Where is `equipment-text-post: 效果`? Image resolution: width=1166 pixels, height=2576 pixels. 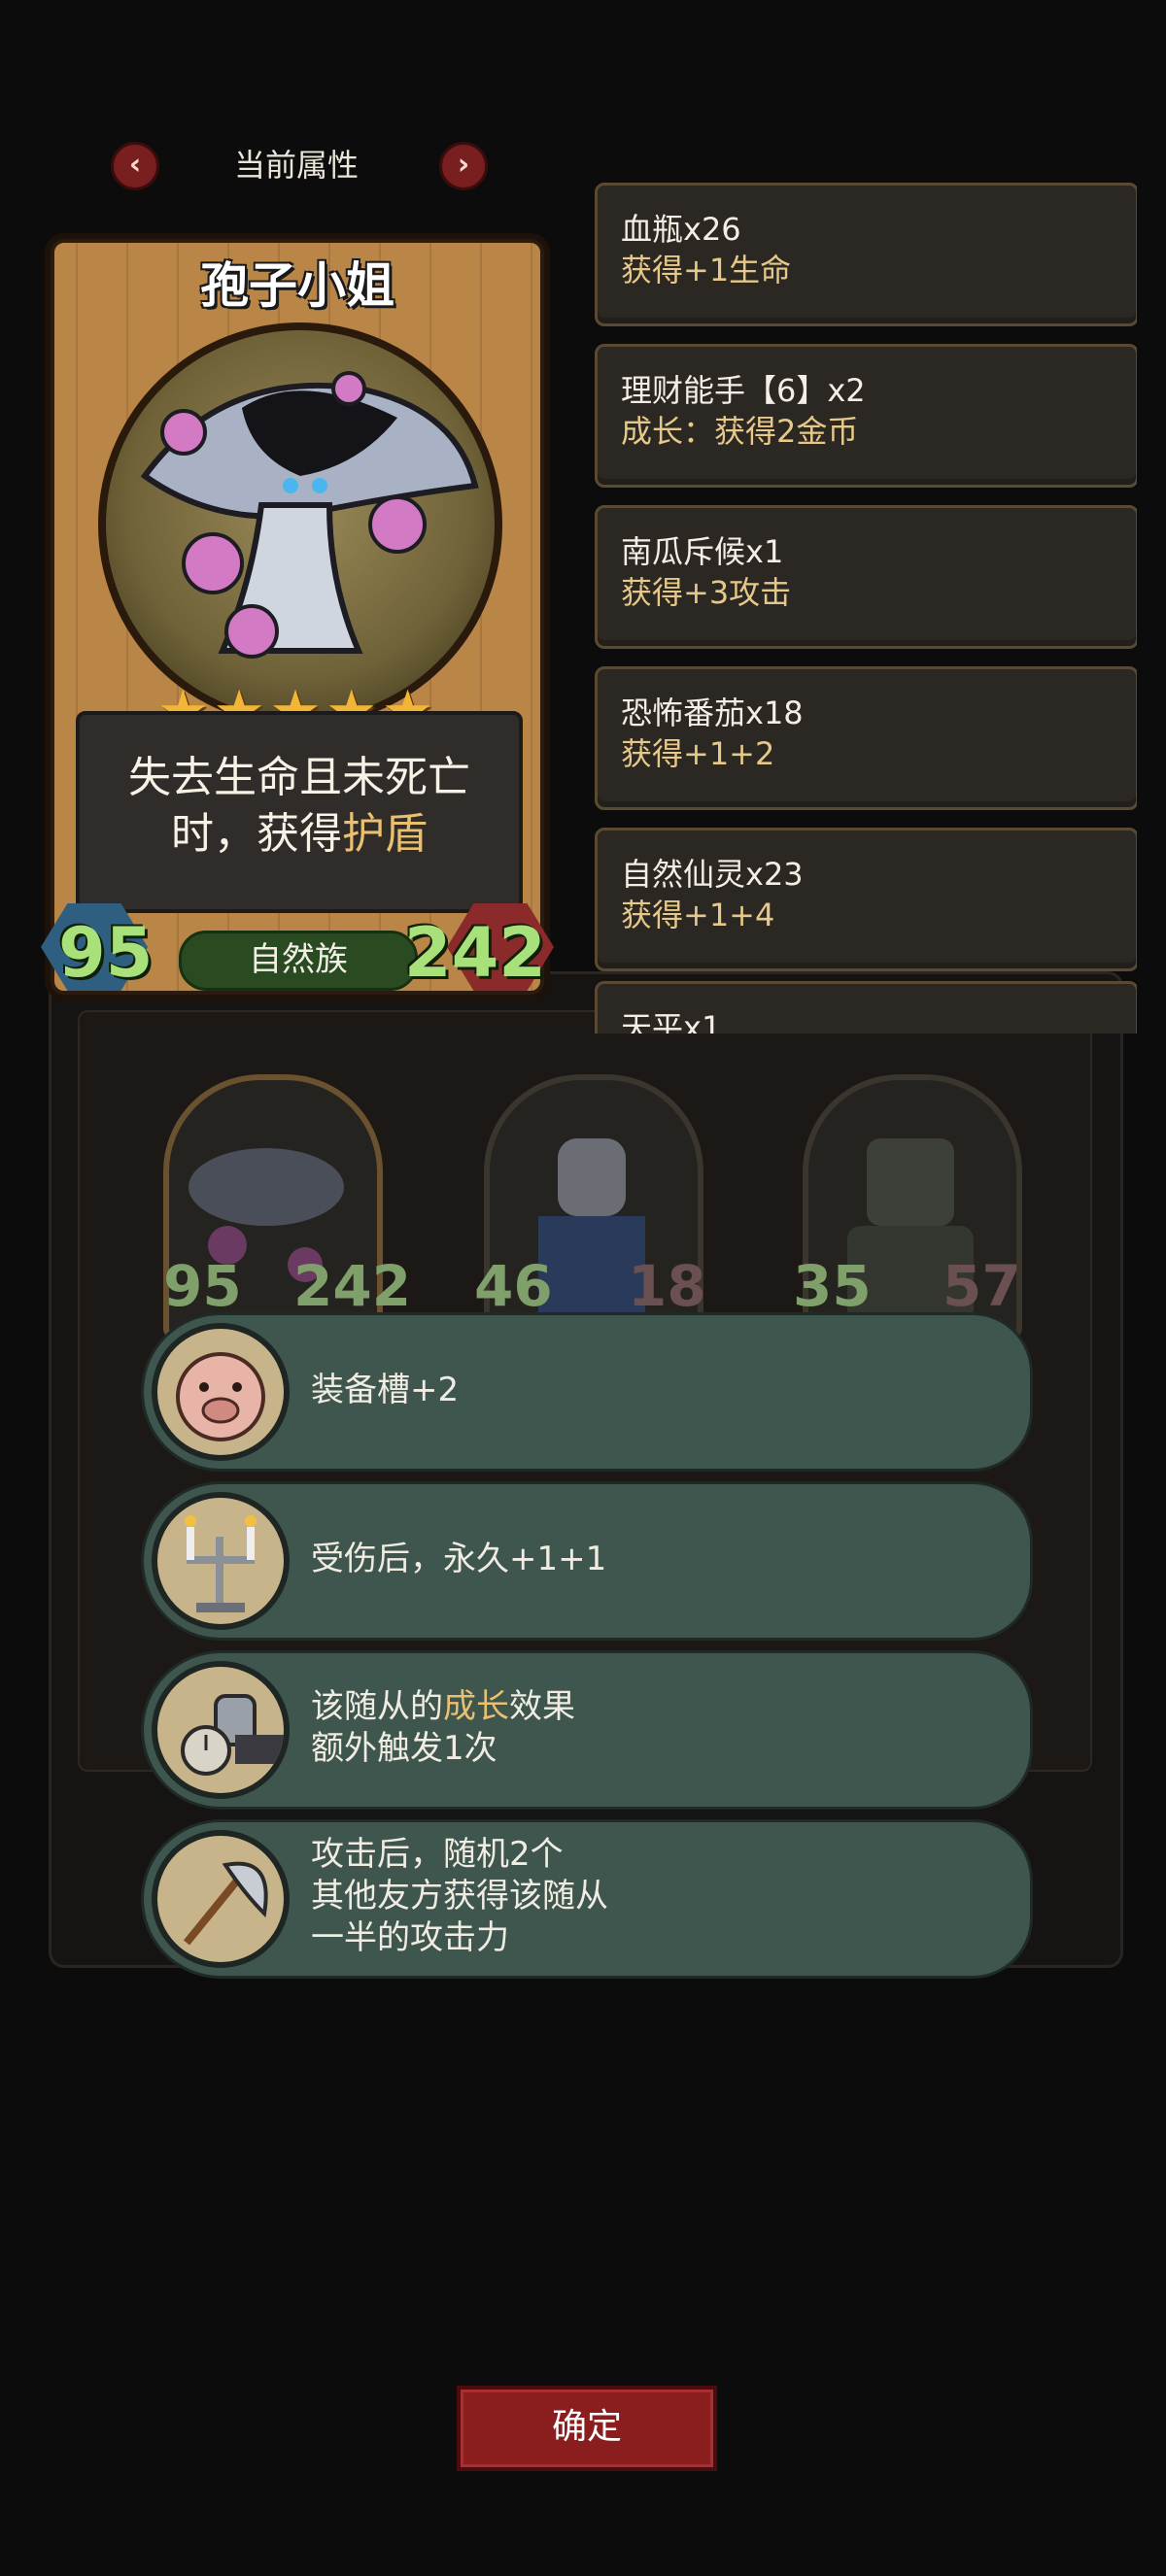 equipment-text-post: 效果 is located at coordinates (542, 1706).